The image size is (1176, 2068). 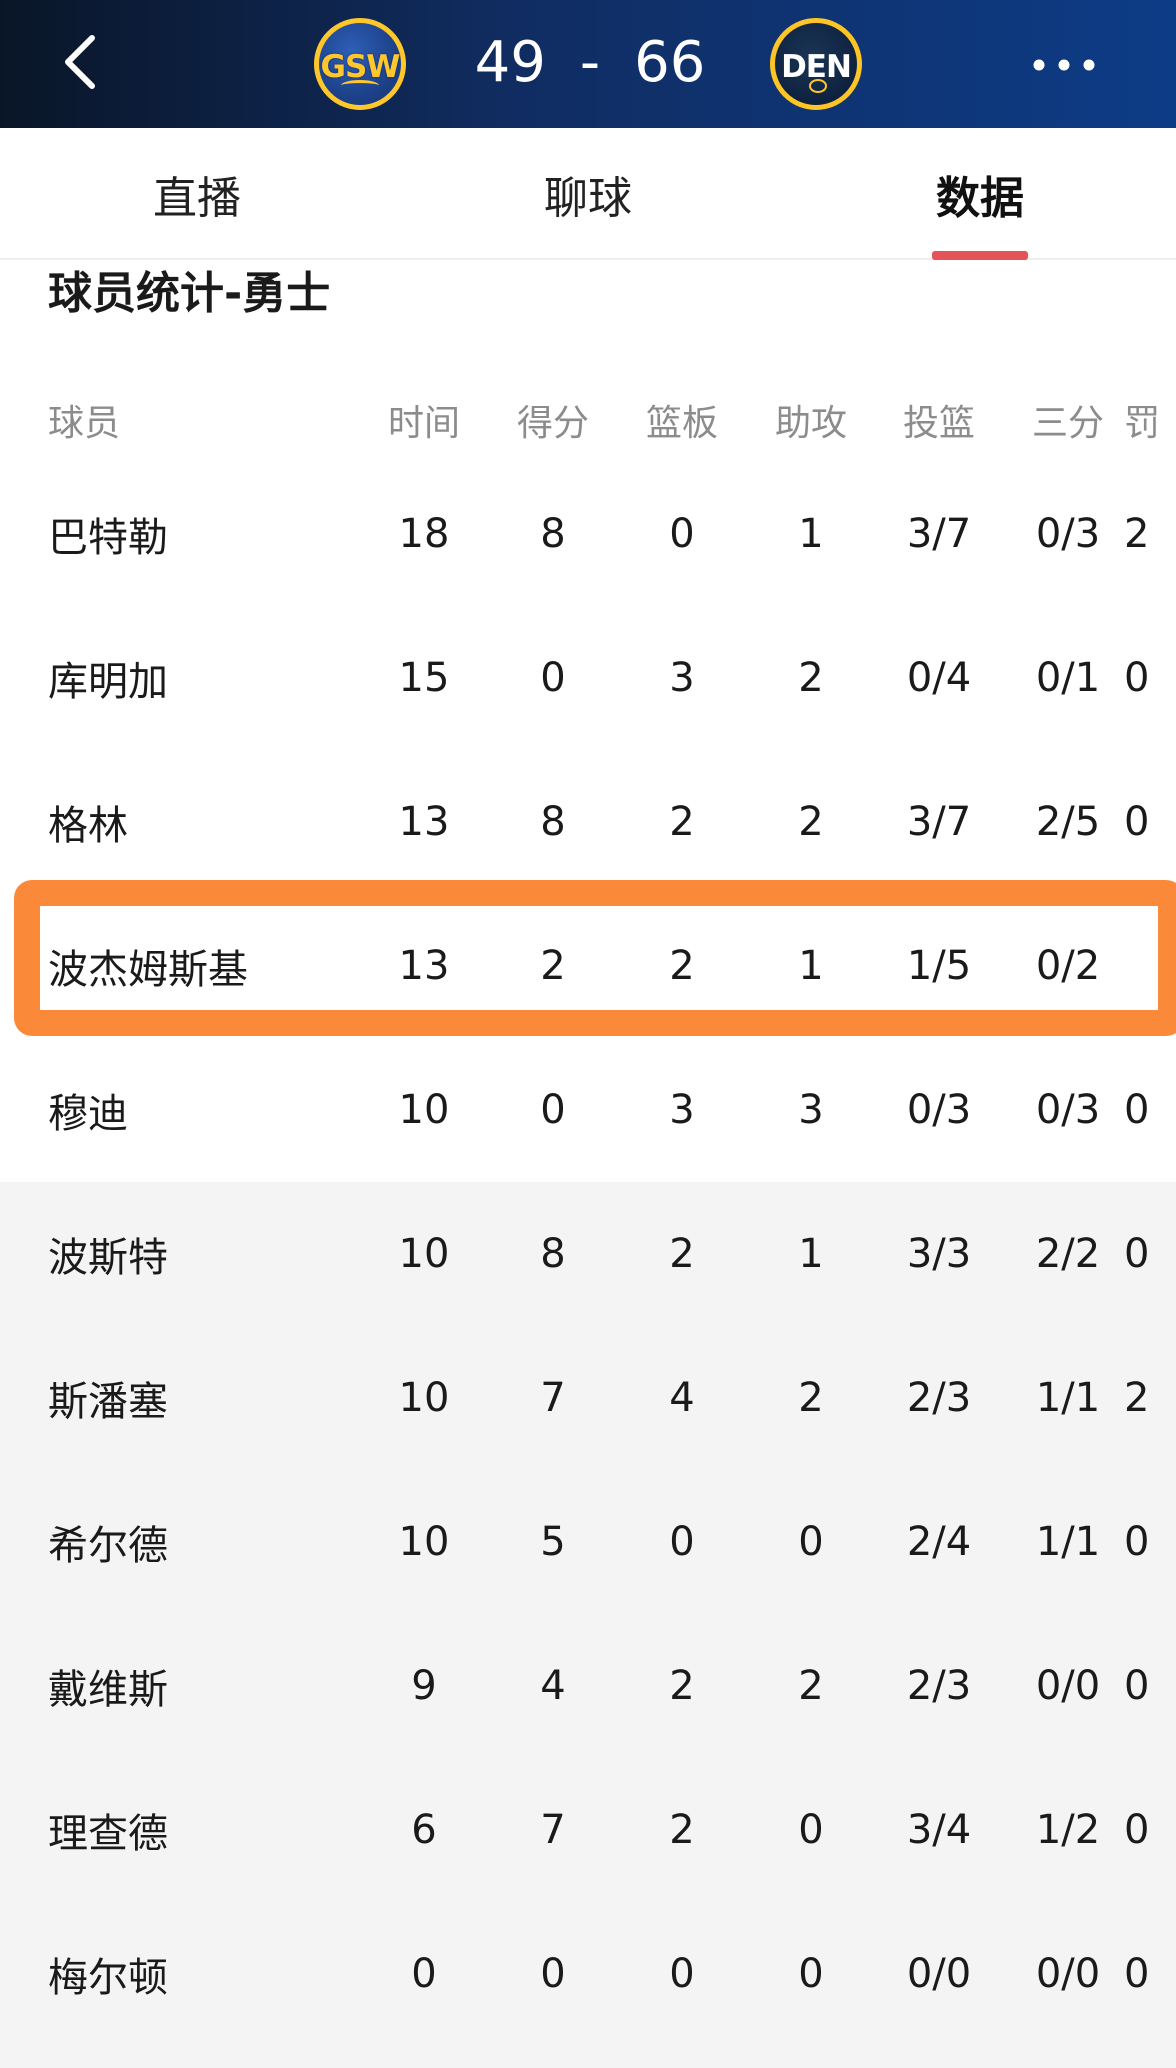 I want to click on table-row: 巴特勒 18 8 0 1 3/7 0/3 2, so click(x=588, y=534).